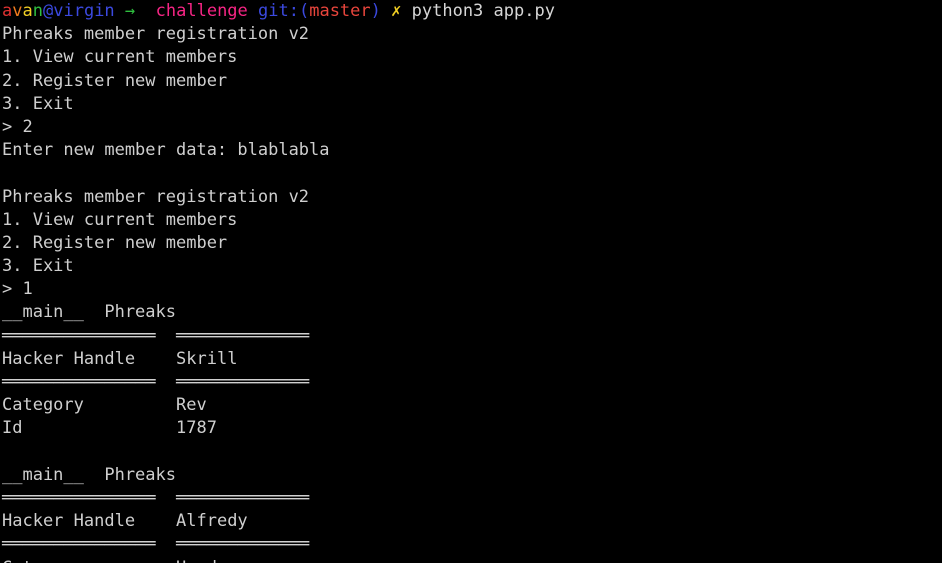 This screenshot has height=563, width=942. Describe the element at coordinates (207, 358) in the screenshot. I see `field-value-hacker-handle: Skrill` at that location.